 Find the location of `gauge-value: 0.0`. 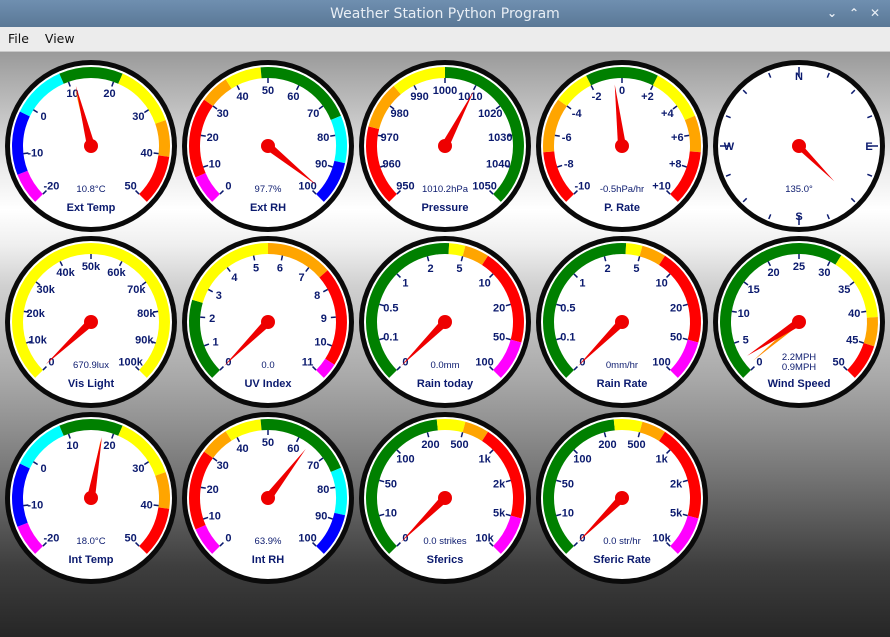

gauge-value: 0.0 is located at coordinates (267, 365).